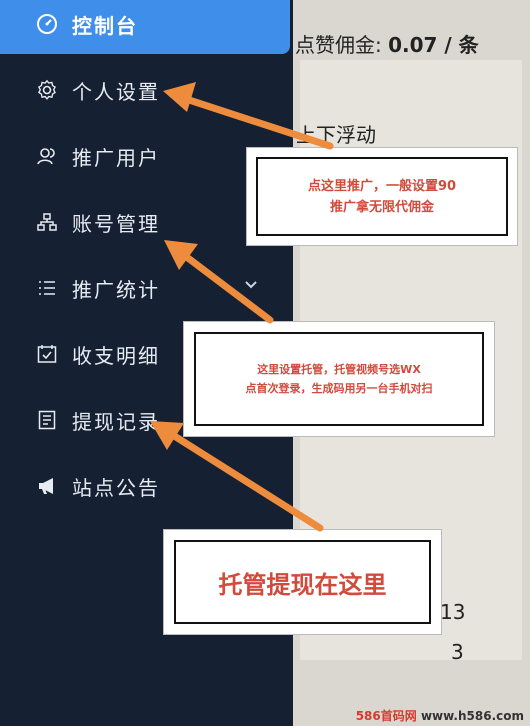 Image resolution: width=530 pixels, height=726 pixels. Describe the element at coordinates (116, 91) in the screenshot. I see `sidebar-item-label: 个人设置` at that location.